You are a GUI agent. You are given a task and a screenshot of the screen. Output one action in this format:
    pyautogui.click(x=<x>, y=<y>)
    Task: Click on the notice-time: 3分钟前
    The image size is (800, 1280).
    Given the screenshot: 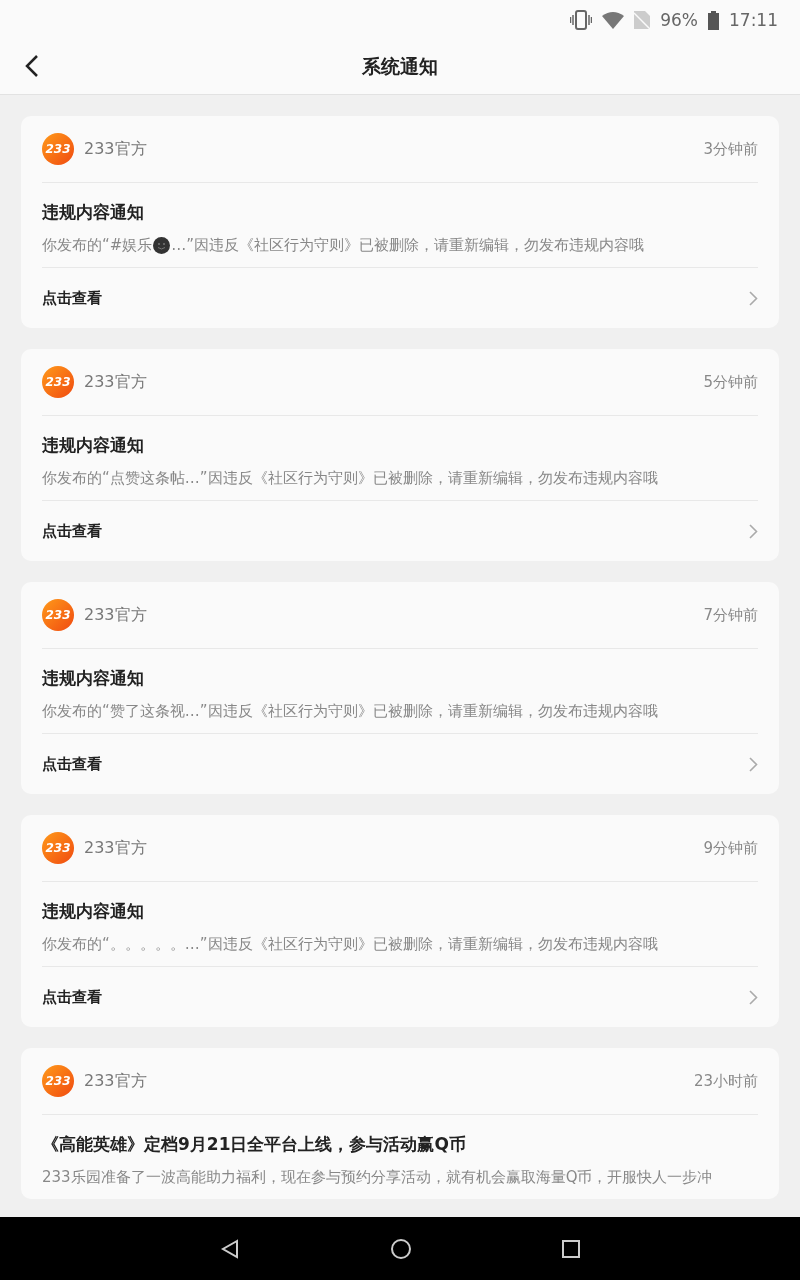 What is the action you would take?
    pyautogui.click(x=730, y=149)
    